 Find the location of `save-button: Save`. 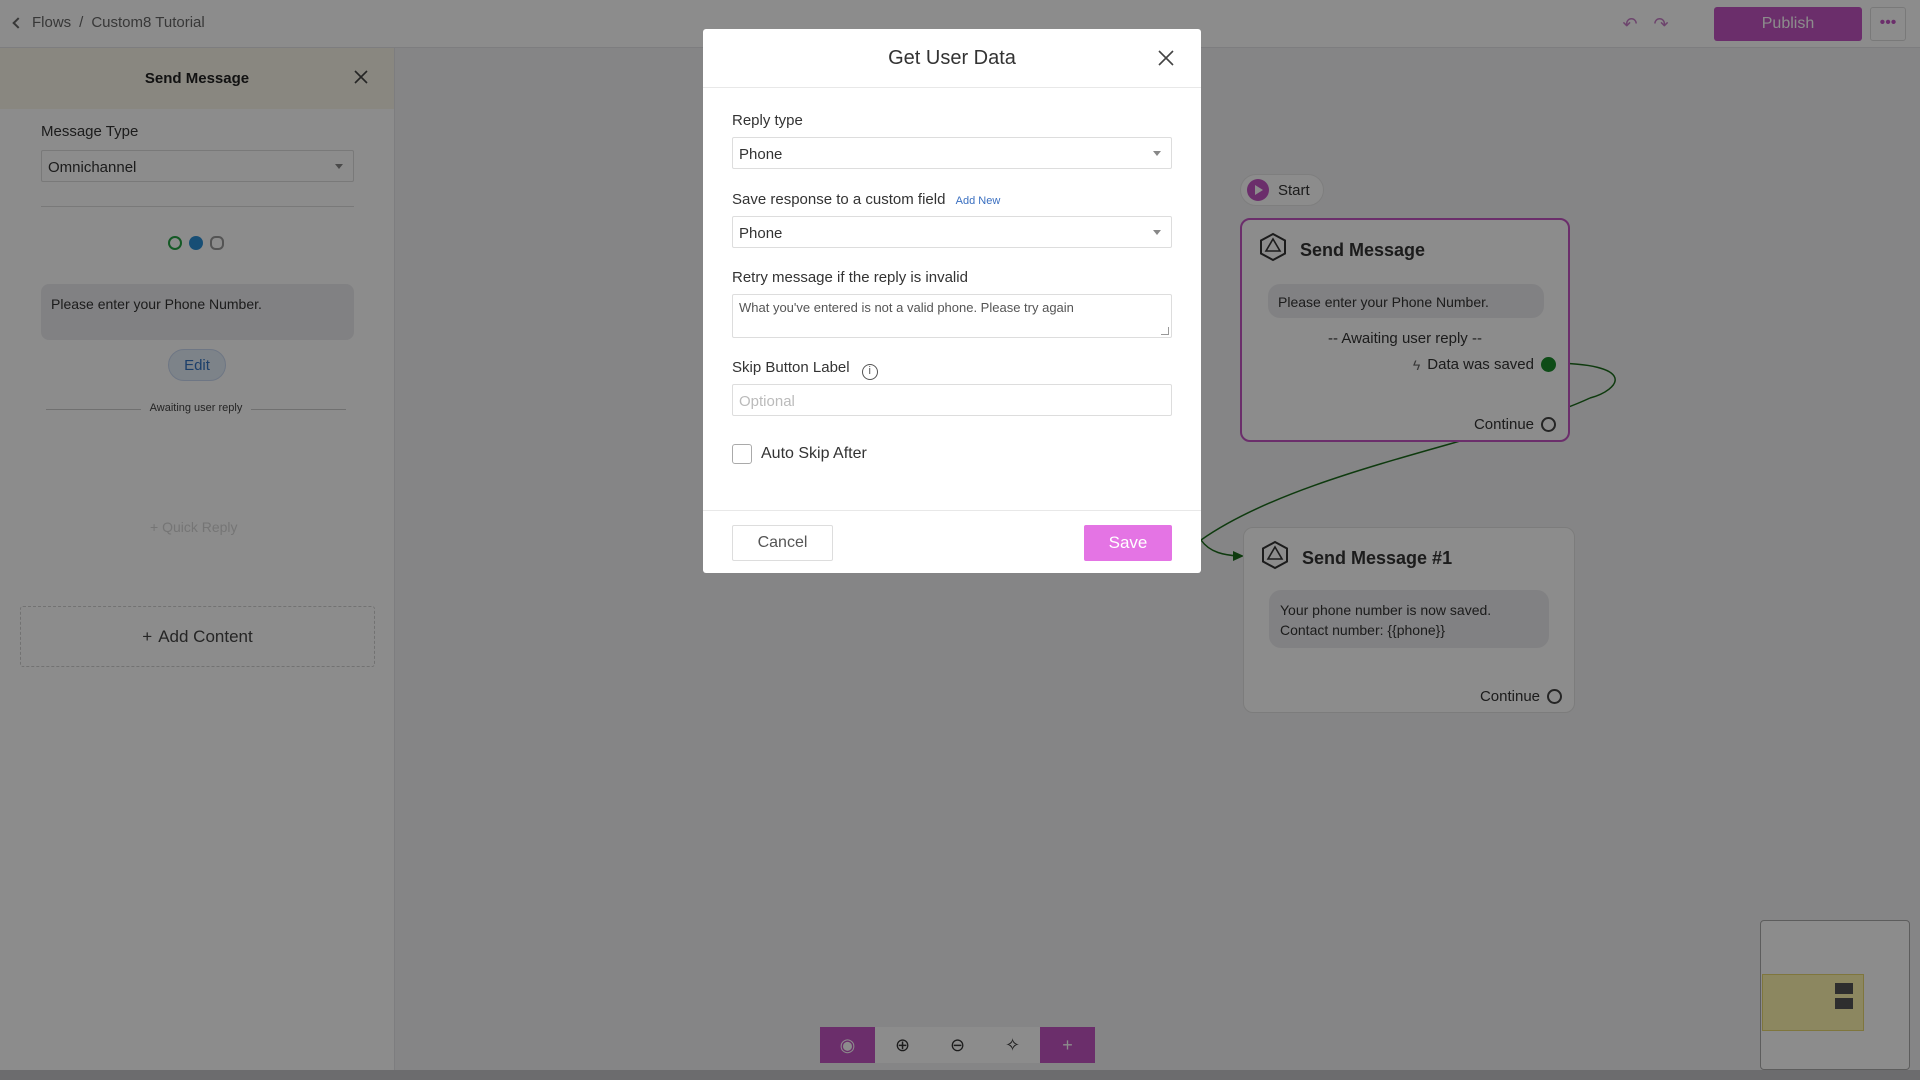

save-button: Save is located at coordinates (1128, 543).